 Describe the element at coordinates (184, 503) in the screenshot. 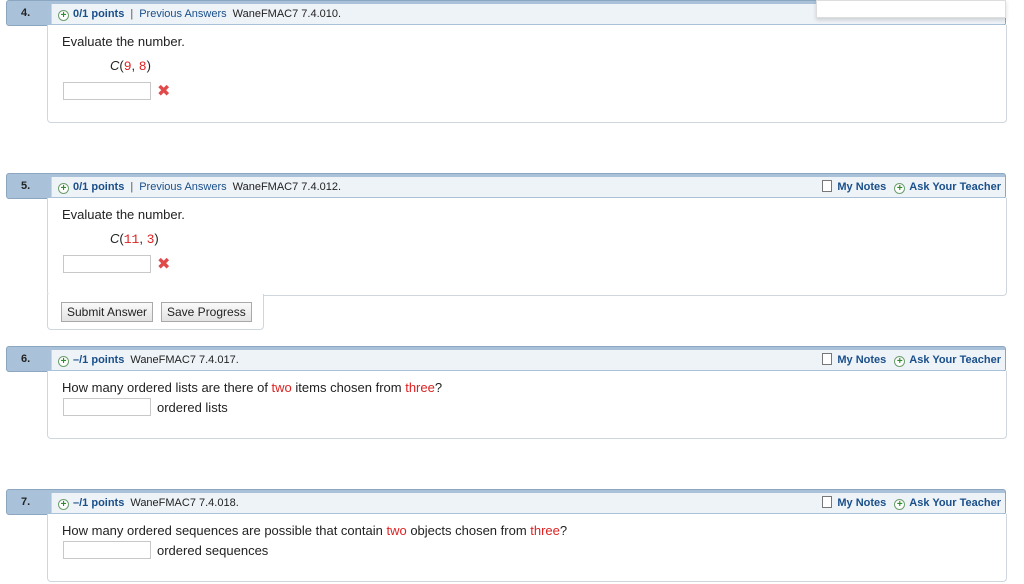

I see `question-code: WaneFMAC7 7.4.018.` at that location.